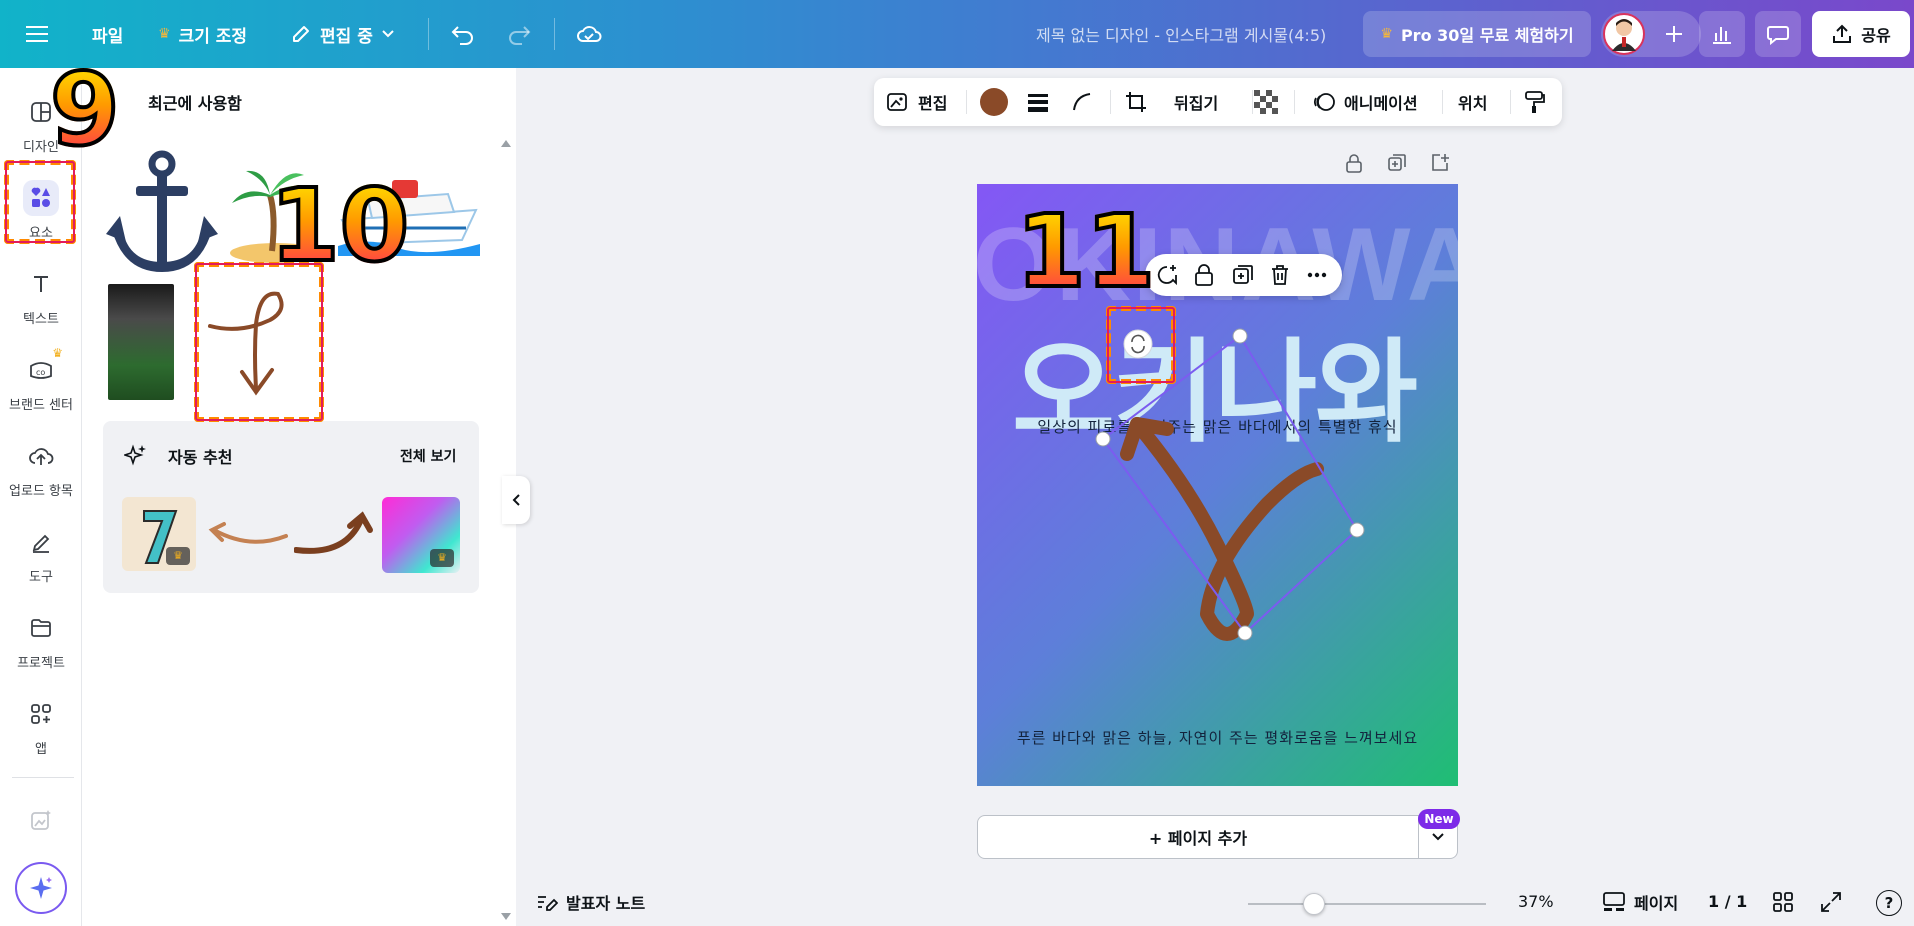 This screenshot has height=926, width=1914. Describe the element at coordinates (41, 726) in the screenshot. I see `rail-item-apps: 앱` at that location.